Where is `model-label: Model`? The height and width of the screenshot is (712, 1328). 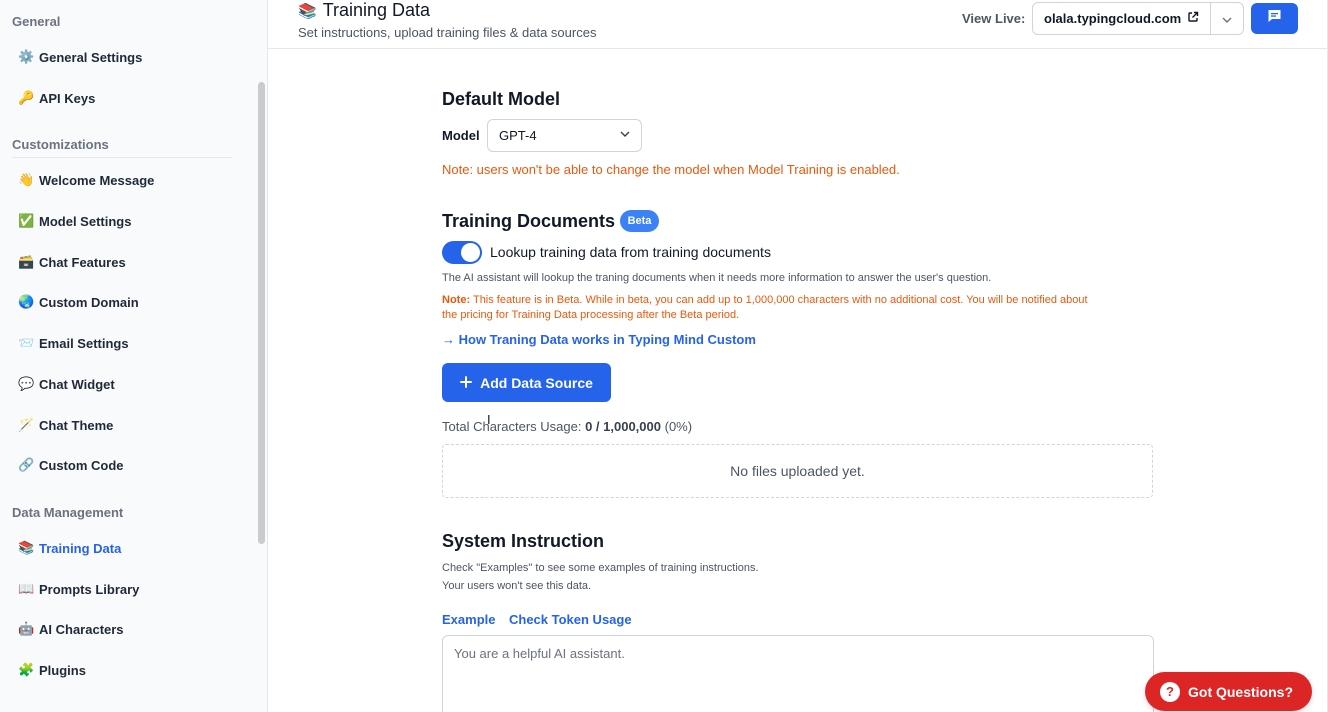
model-label: Model is located at coordinates (461, 135).